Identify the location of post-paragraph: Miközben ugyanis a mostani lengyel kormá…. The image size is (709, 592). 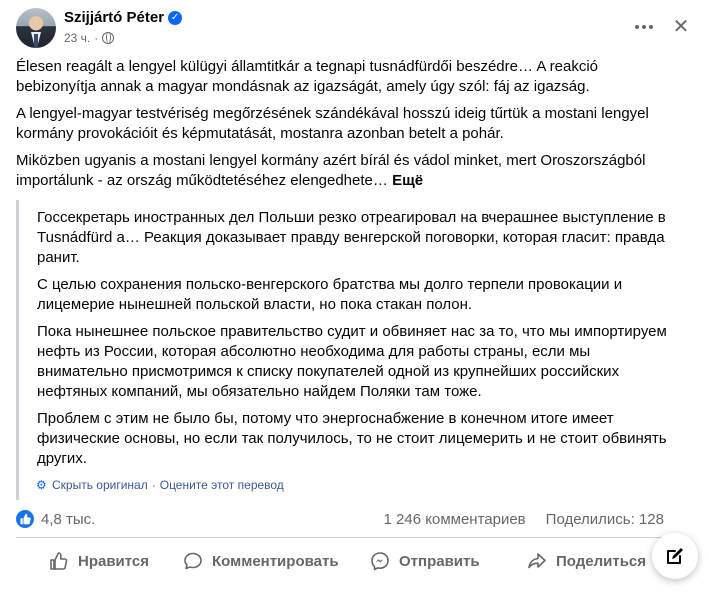
(346, 171).